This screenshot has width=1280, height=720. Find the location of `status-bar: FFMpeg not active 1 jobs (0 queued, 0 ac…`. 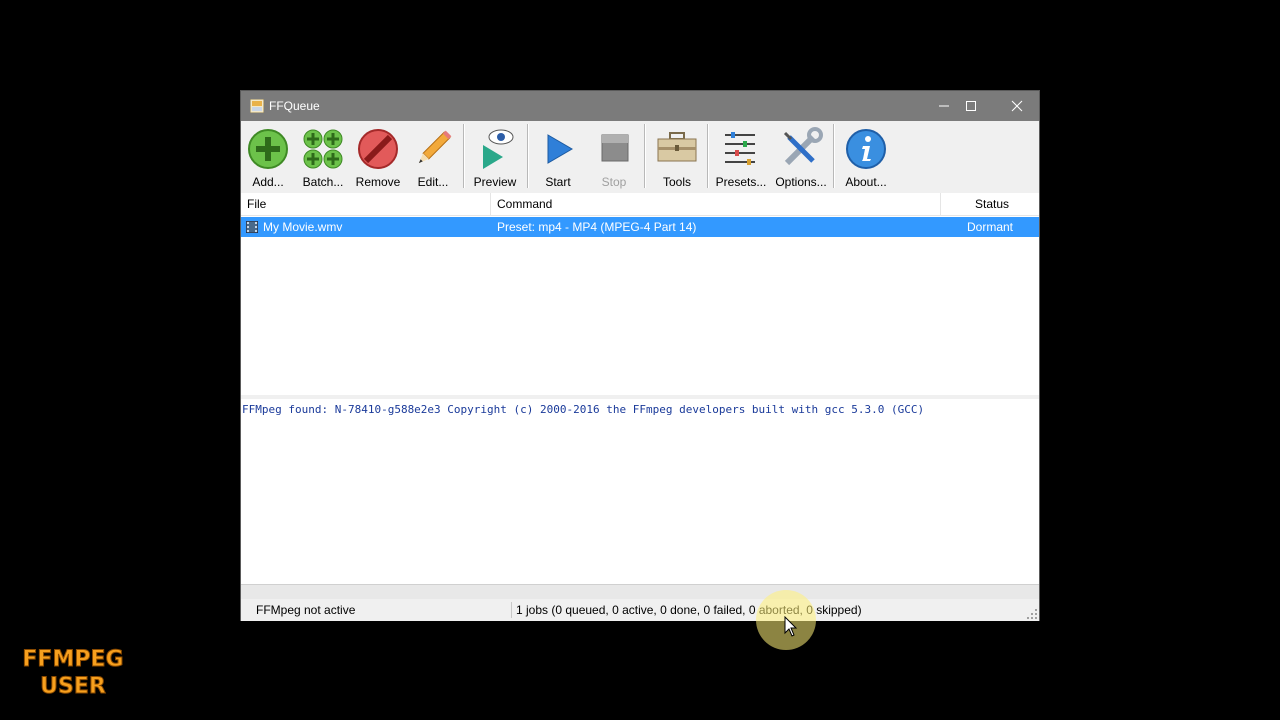

status-bar: FFMpeg not active 1 jobs (0 queued, 0 ac… is located at coordinates (640, 610).